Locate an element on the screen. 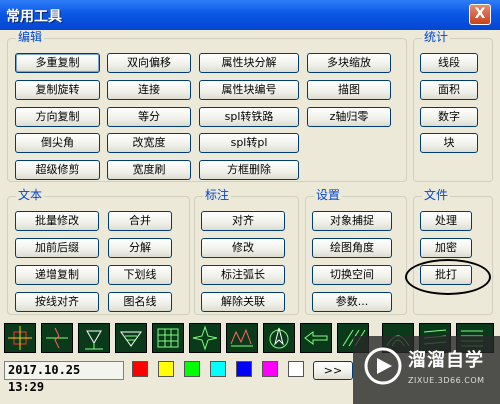 This screenshot has height=404, width=500. box-delete-button: 方框删除 is located at coordinates (249, 170).